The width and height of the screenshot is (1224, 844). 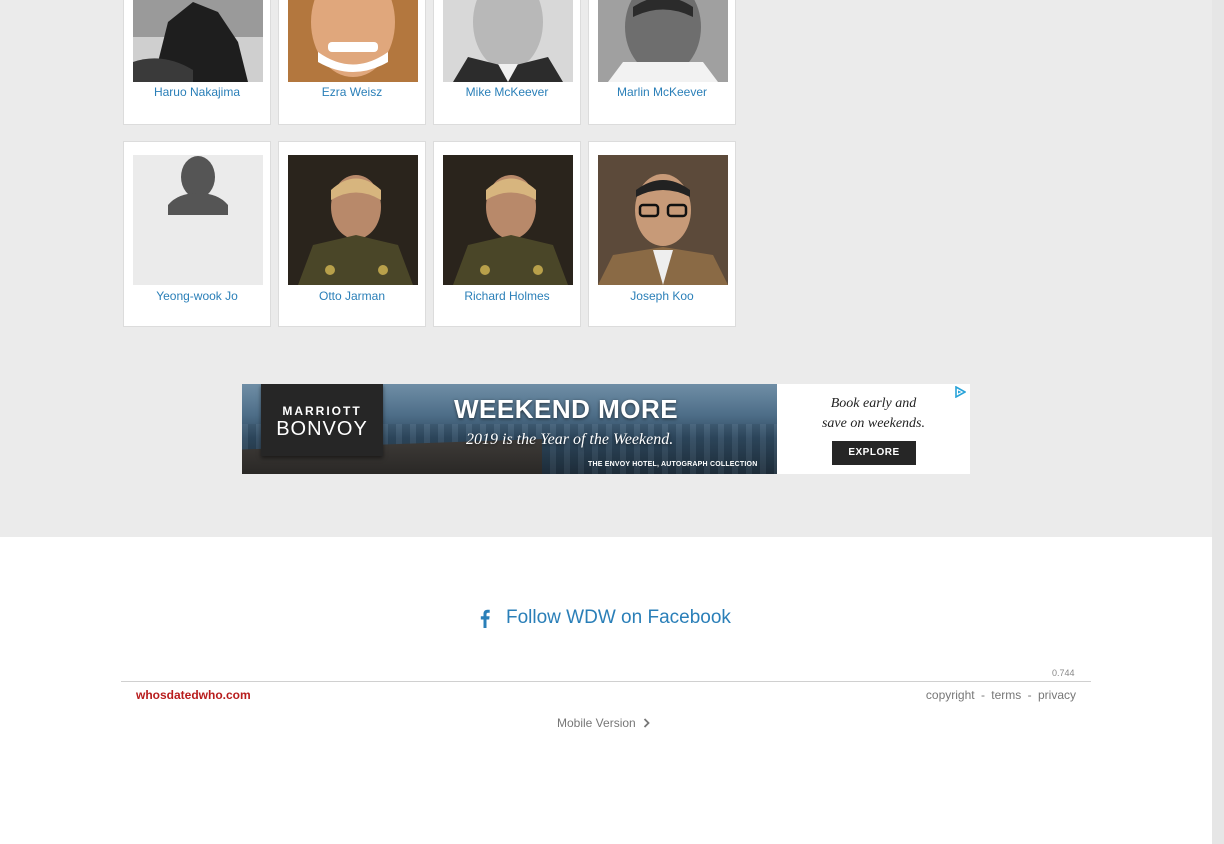 I want to click on person-name-link: Richard Holmes, so click(x=507, y=296).